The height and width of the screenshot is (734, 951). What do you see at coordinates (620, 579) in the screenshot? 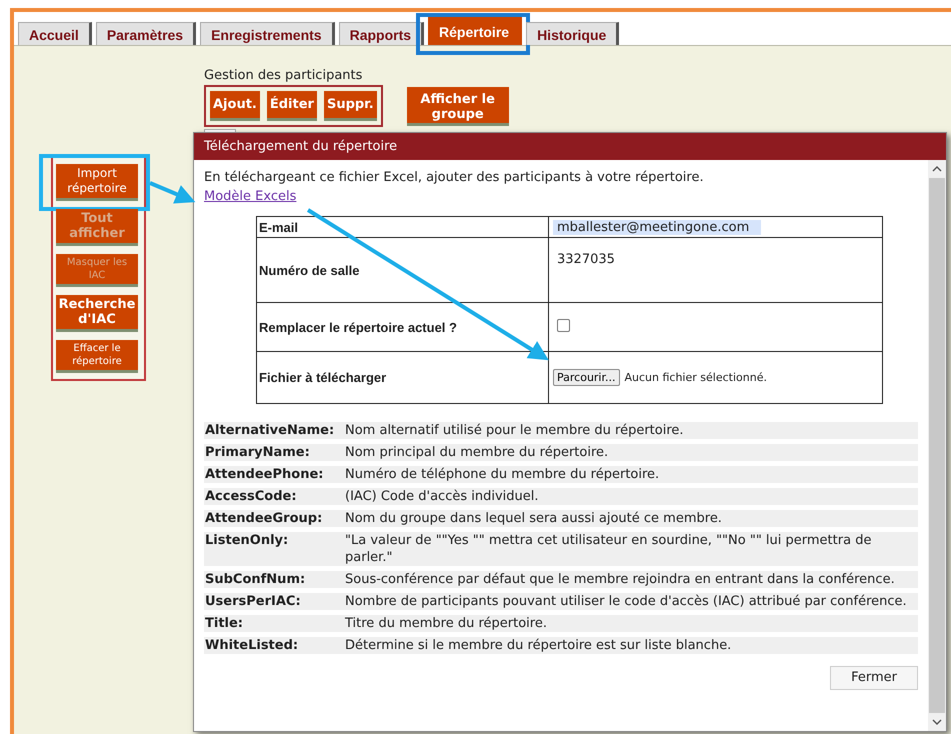
I see `field-description: Sous-conférence par défaut que le membre rejoindra en entrant dans la conférence.` at bounding box center [620, 579].